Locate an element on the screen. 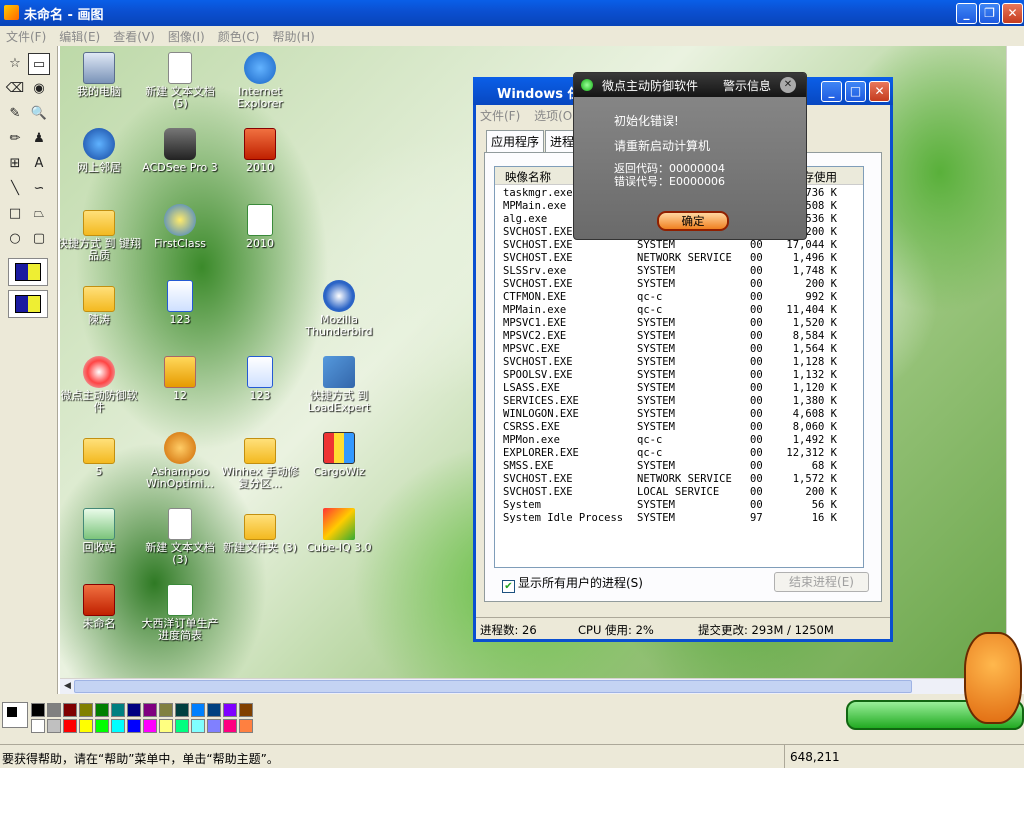  process-row: SVCHOST.EXE NETWORK SERVICE 00 1,572 K is located at coordinates (679, 479).